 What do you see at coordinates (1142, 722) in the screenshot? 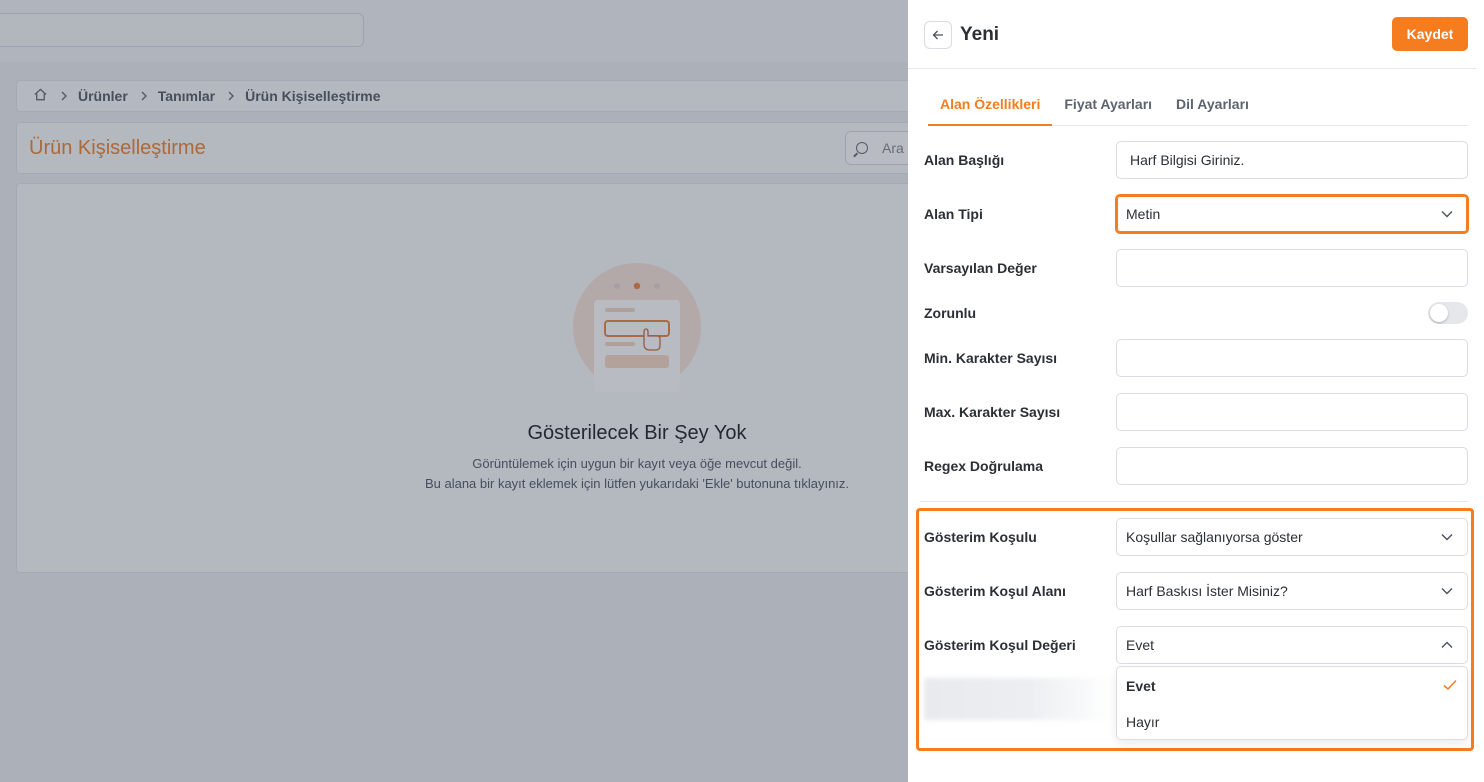
I see `dropdown-option-hayir: Hayır` at bounding box center [1142, 722].